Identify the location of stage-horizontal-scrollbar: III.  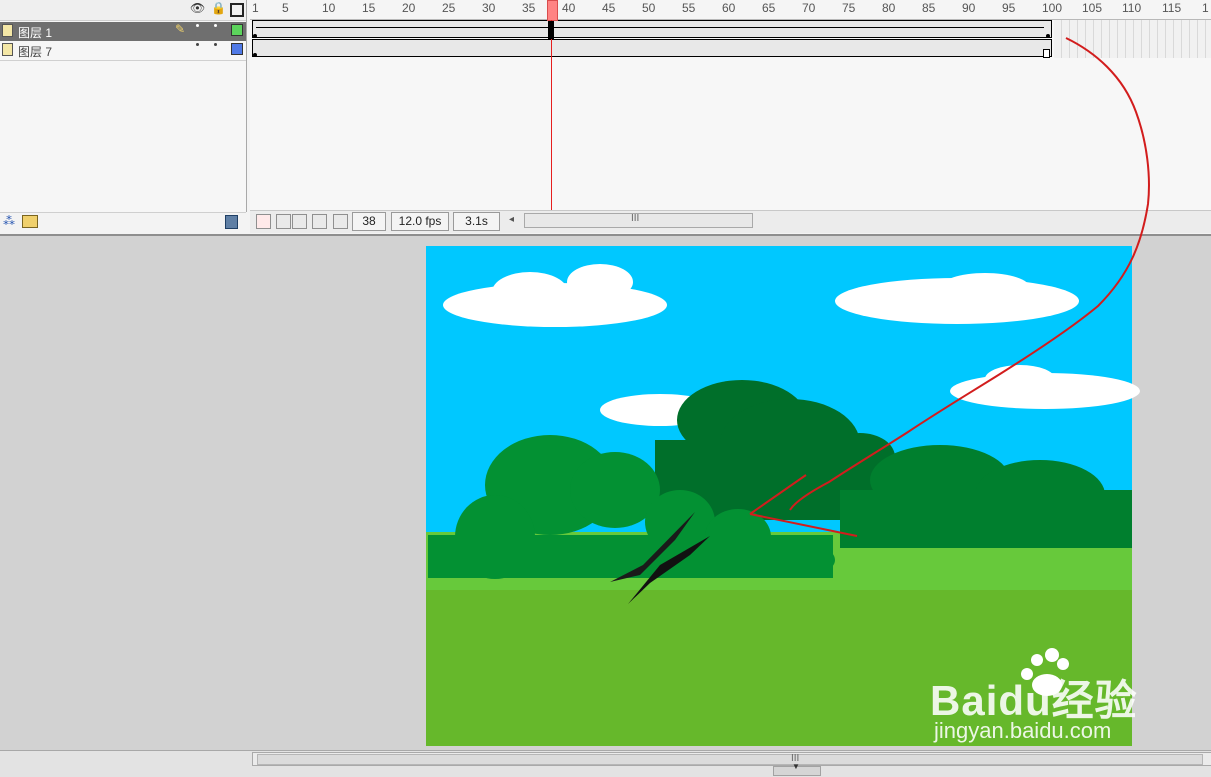
(731, 759).